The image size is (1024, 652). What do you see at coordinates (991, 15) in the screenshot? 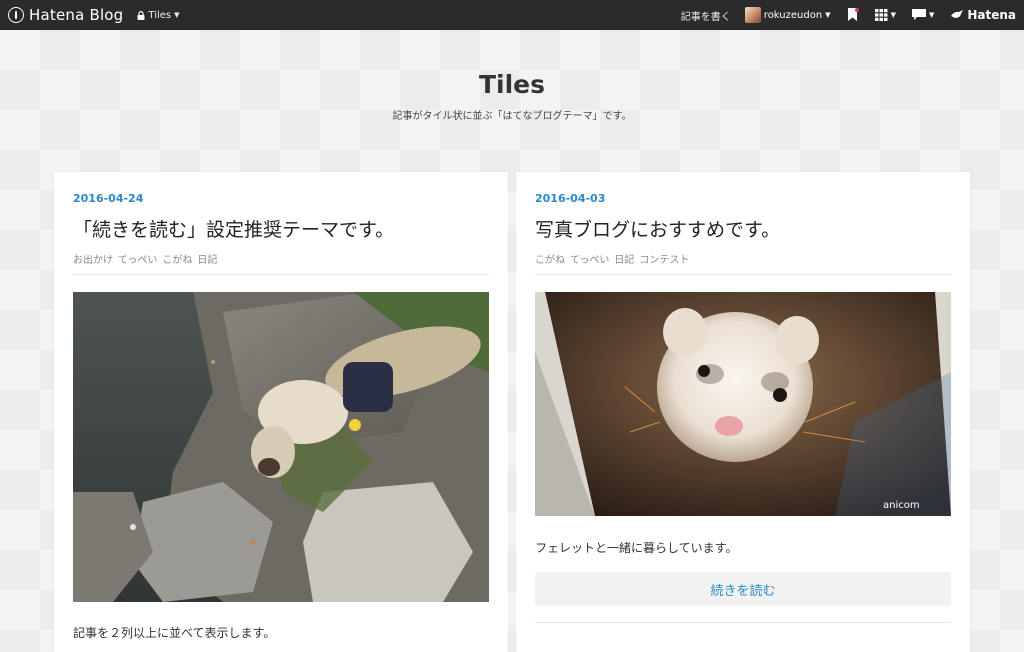
I see `hatena-label: Hatena` at bounding box center [991, 15].